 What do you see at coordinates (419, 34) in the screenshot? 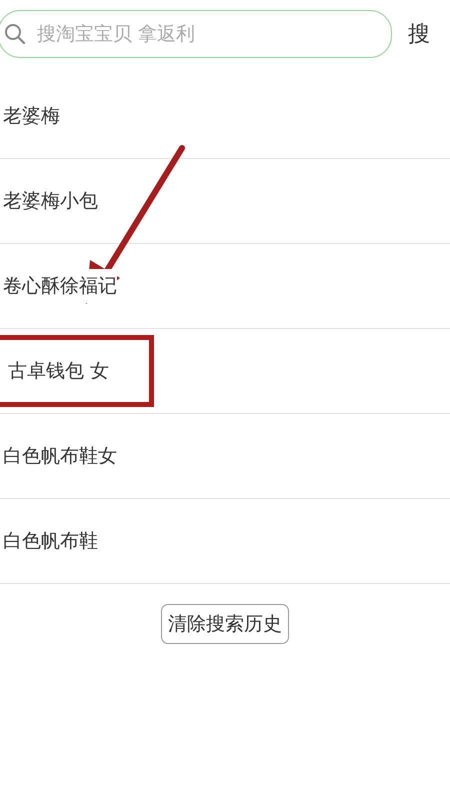
I see `search-button: 搜` at bounding box center [419, 34].